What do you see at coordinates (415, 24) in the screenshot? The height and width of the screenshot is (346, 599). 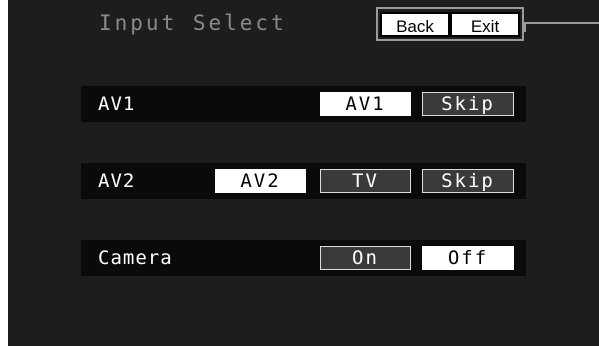 I see `back-button: Back` at bounding box center [415, 24].